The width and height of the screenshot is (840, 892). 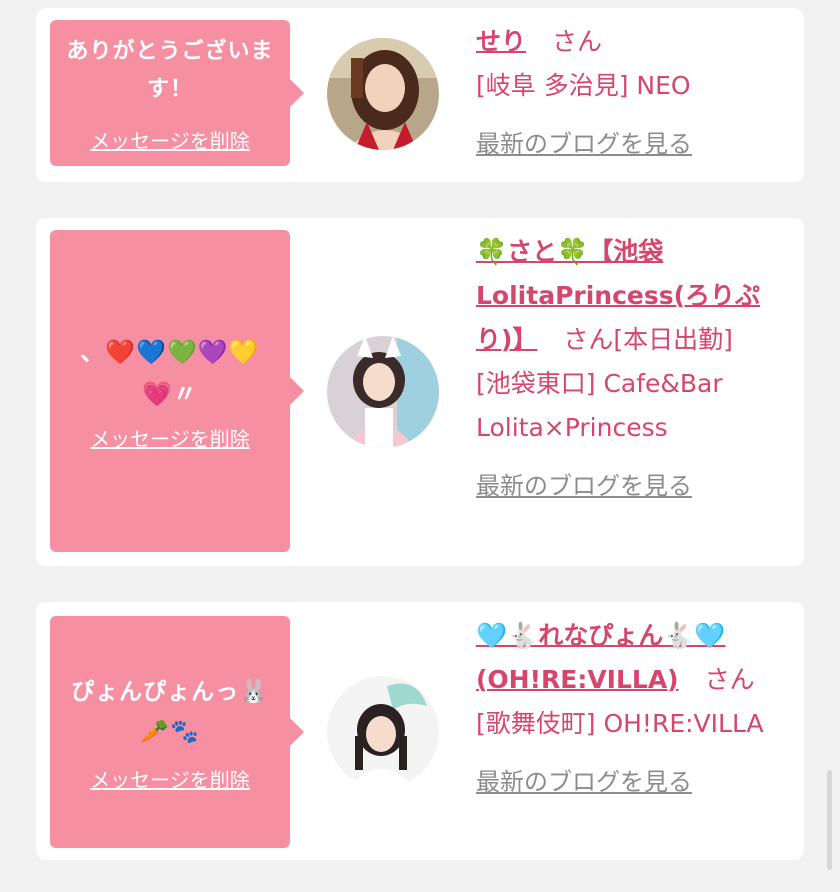 I want to click on message-text: ありがとうございます！, so click(x=170, y=70).